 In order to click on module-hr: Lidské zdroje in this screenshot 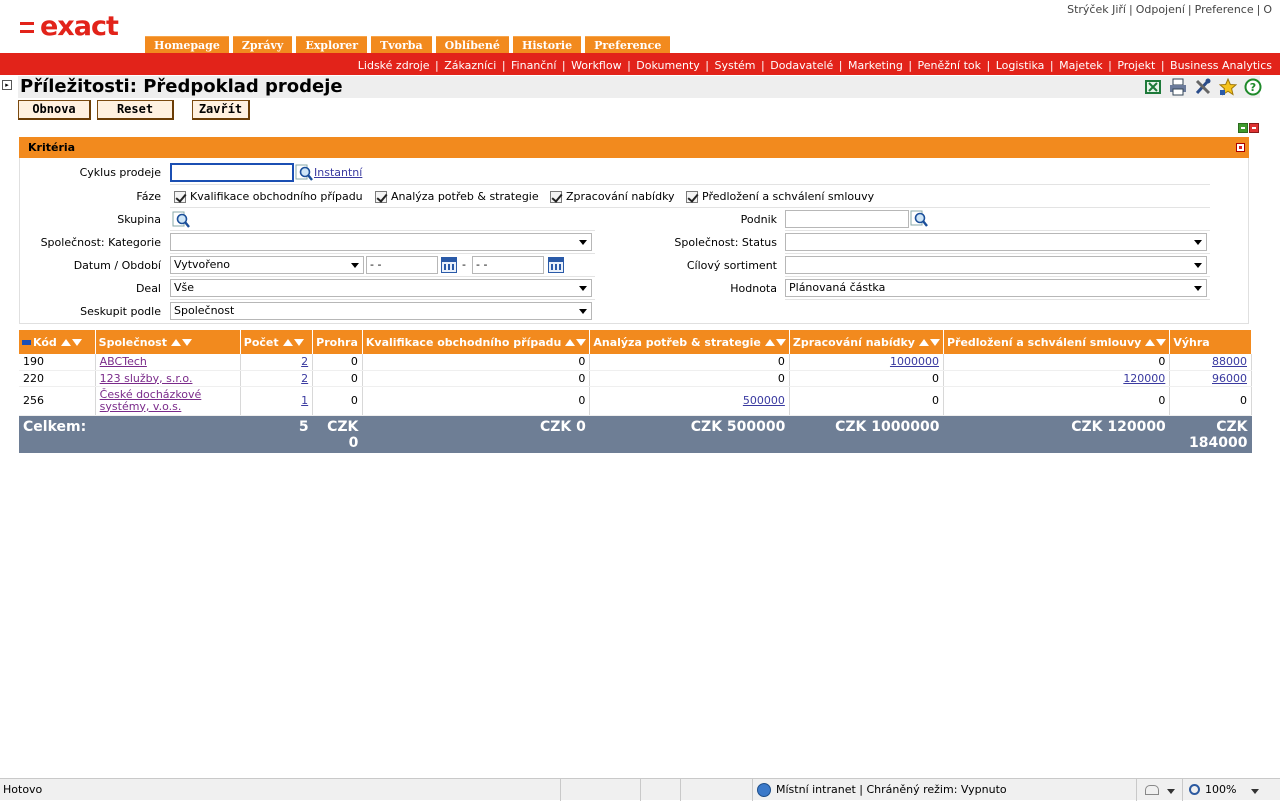, I will do `click(394, 65)`.